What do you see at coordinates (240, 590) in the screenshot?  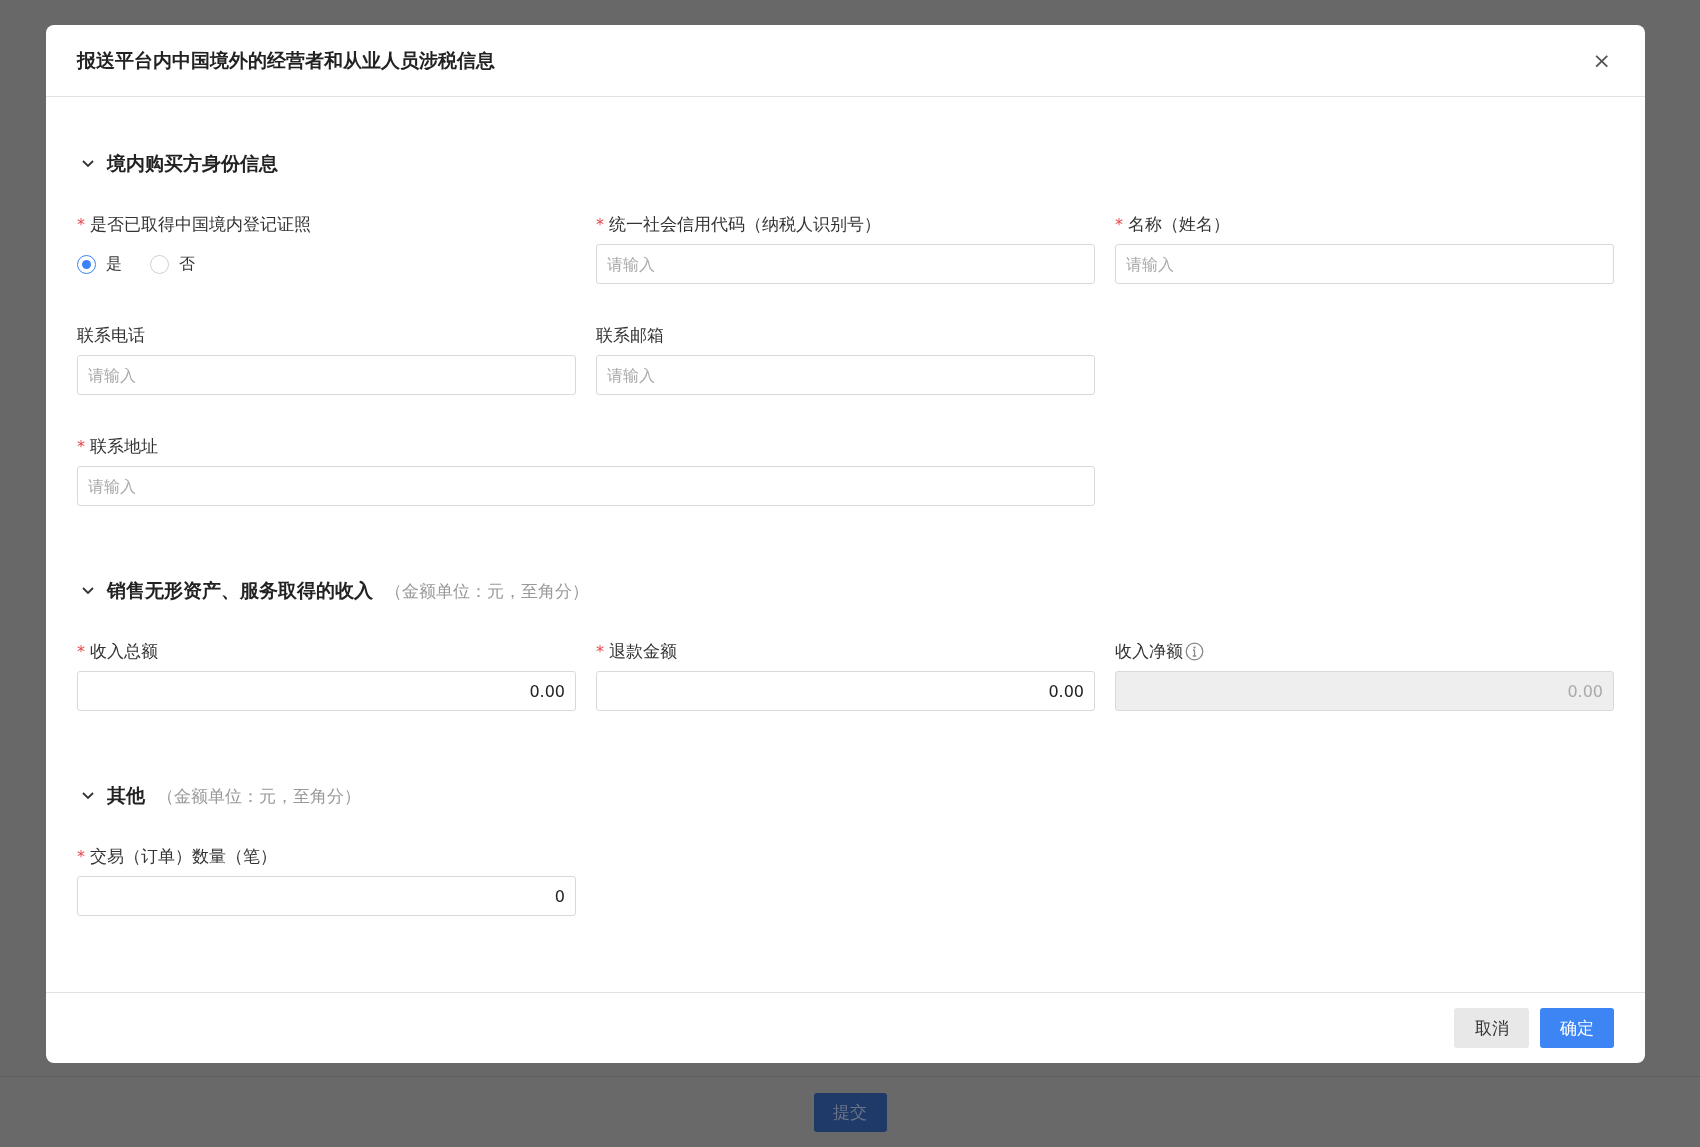 I see `section-title: 销售无形资产、服务取得的收入` at bounding box center [240, 590].